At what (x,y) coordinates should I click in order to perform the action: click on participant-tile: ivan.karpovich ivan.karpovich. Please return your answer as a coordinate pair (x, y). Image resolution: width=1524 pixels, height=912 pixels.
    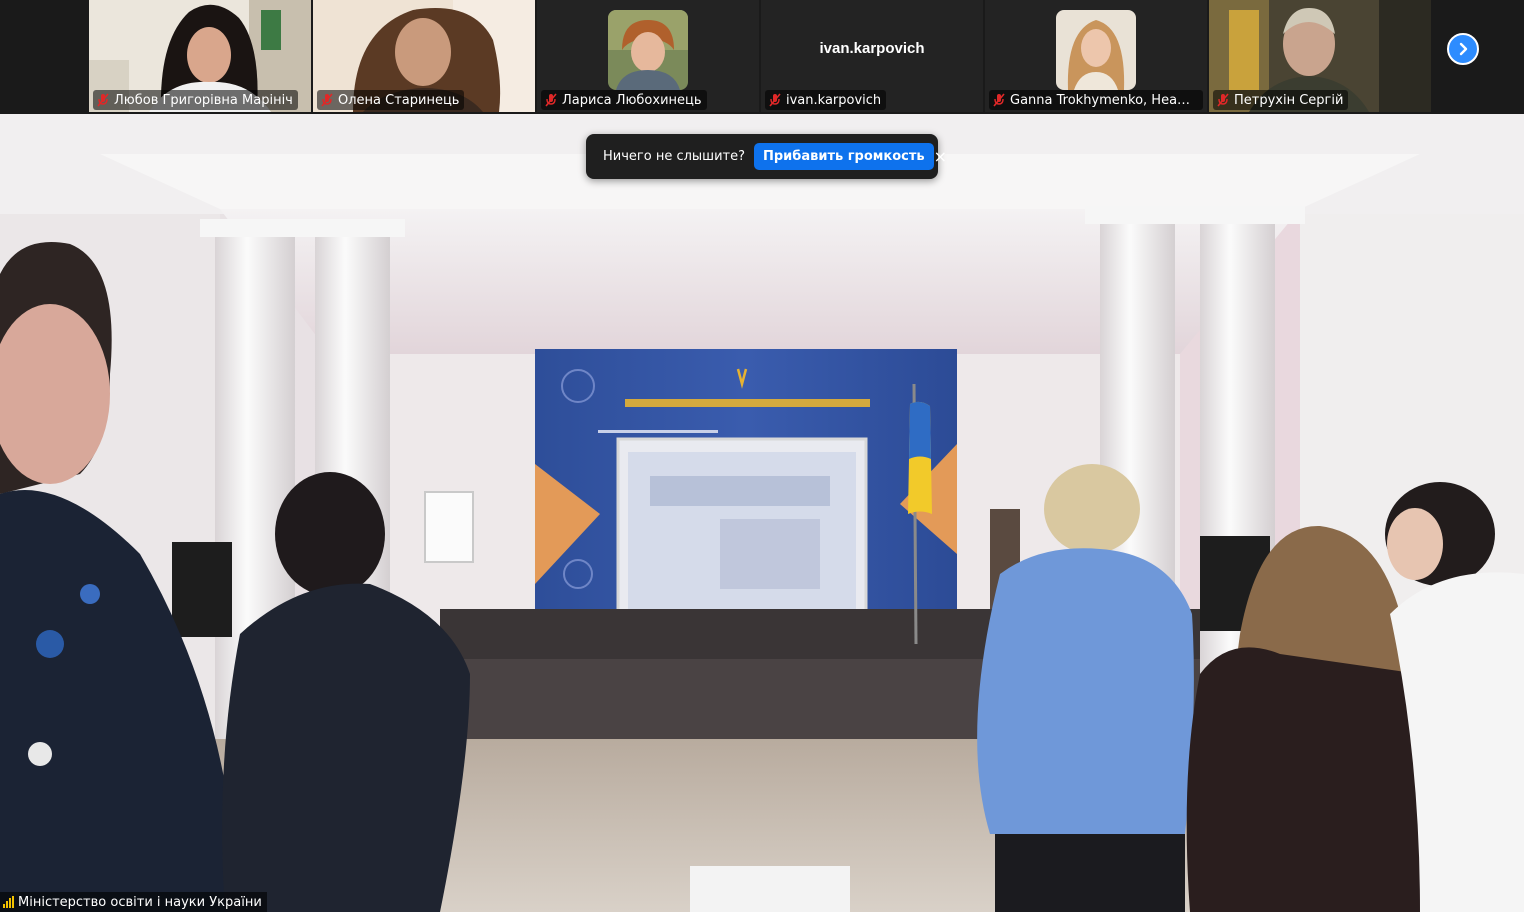
    Looking at the image, I should click on (872, 56).